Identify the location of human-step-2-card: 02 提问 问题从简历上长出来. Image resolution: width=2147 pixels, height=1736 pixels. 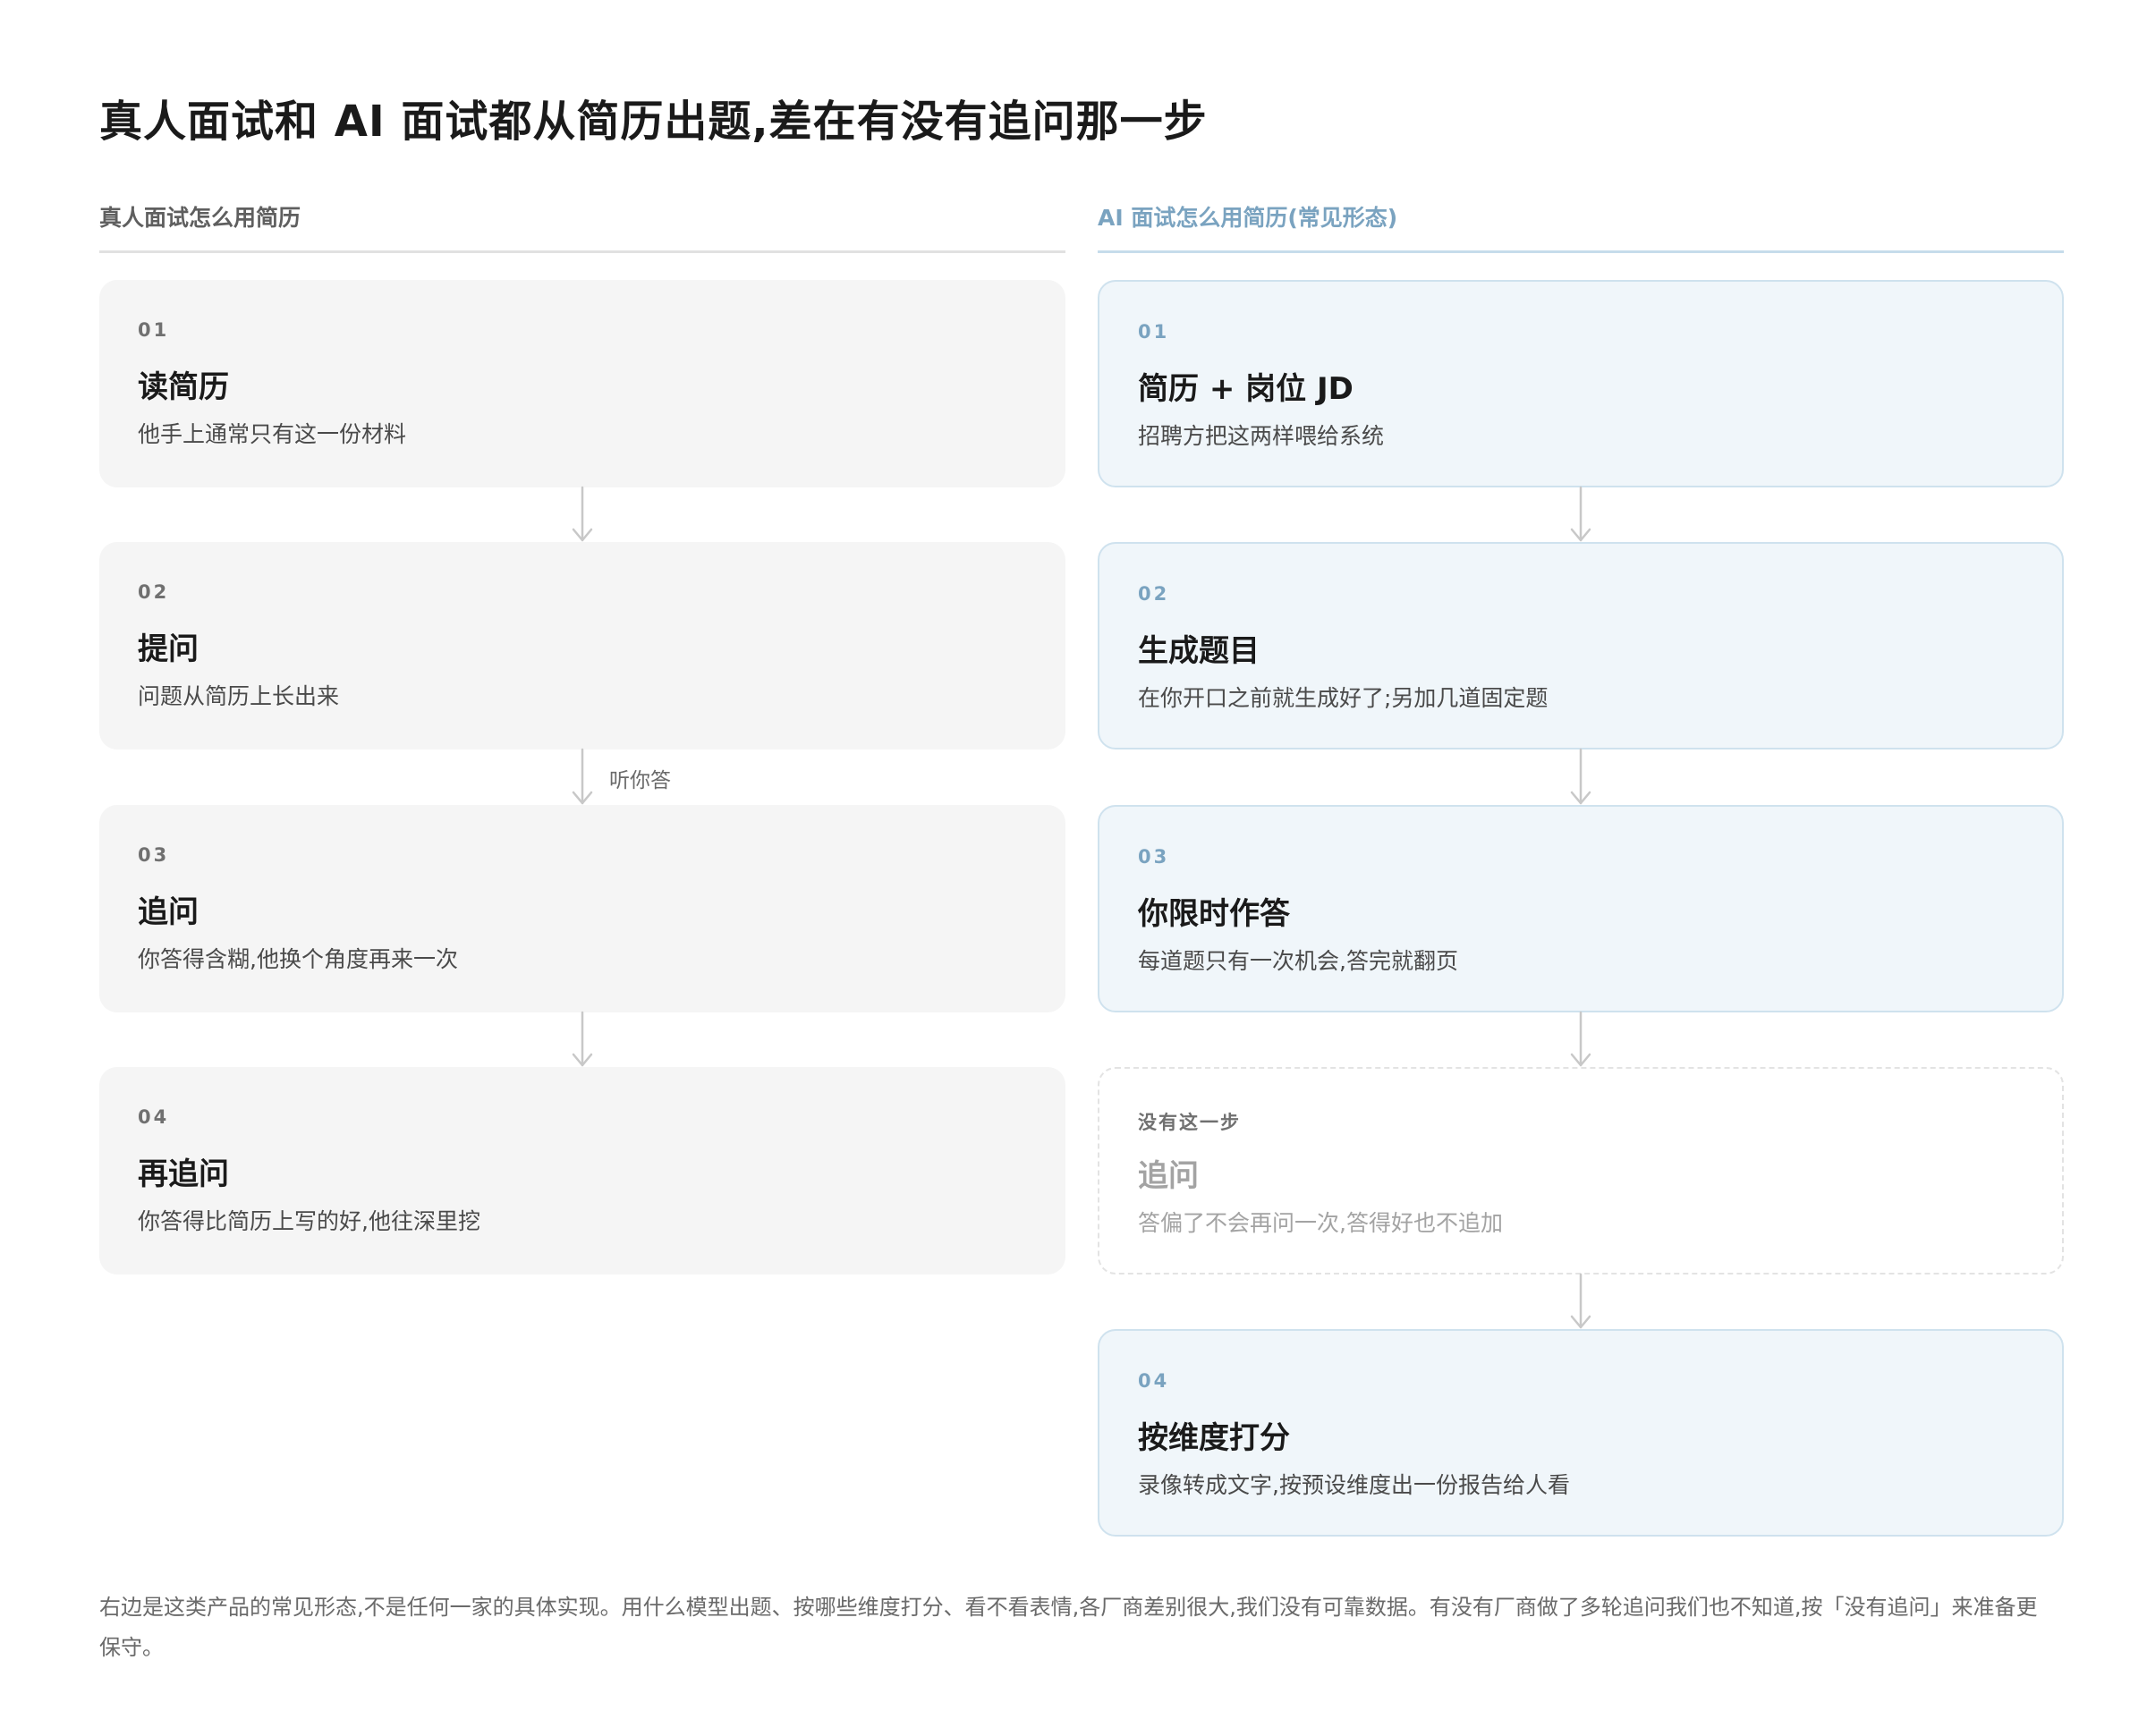
(582, 645).